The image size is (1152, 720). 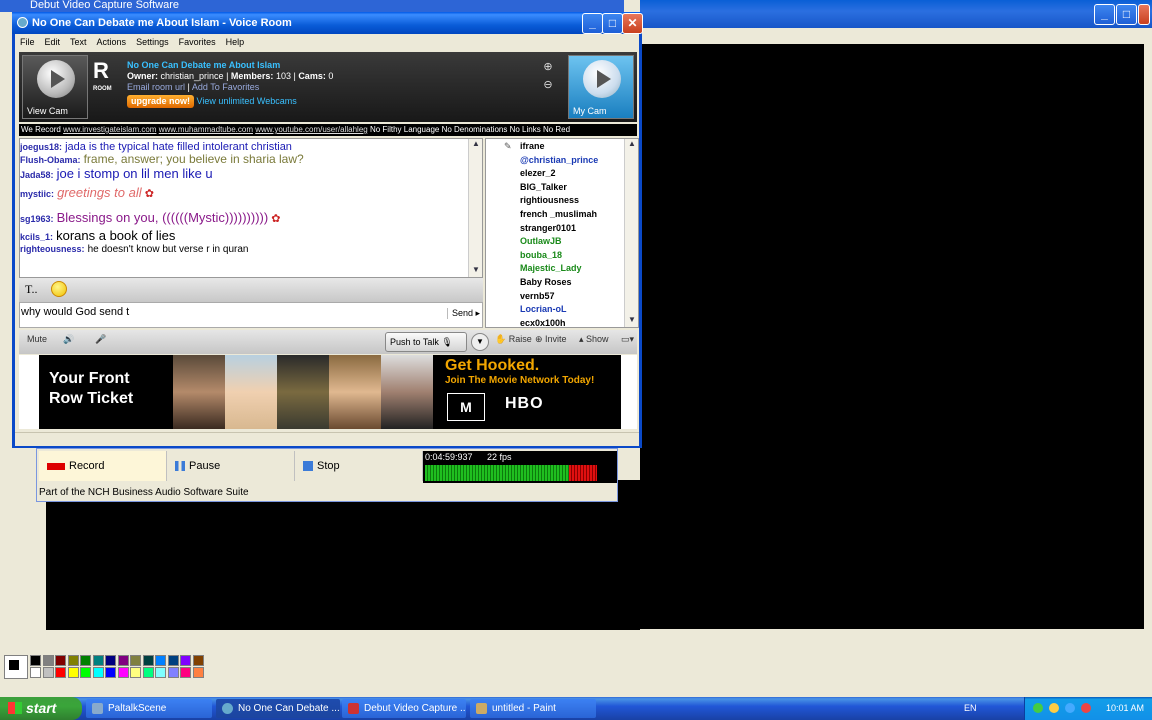 What do you see at coordinates (78, 40) in the screenshot?
I see `menu-text: Text` at bounding box center [78, 40].